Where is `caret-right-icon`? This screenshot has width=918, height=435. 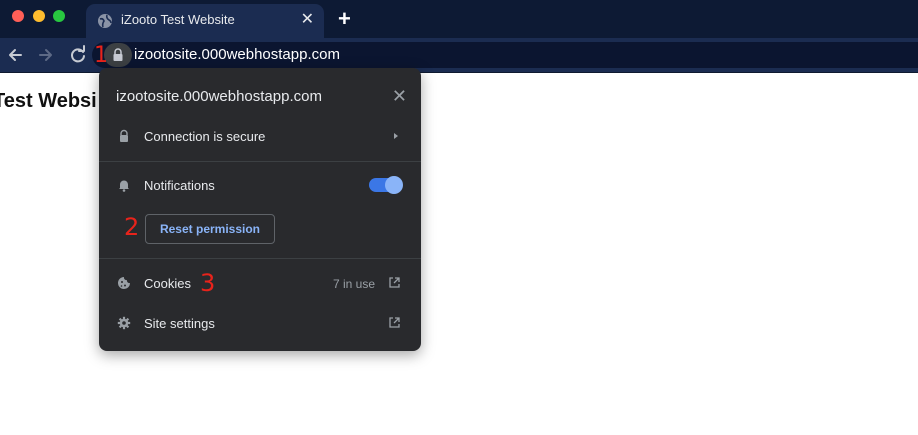
caret-right-icon is located at coordinates (396, 138).